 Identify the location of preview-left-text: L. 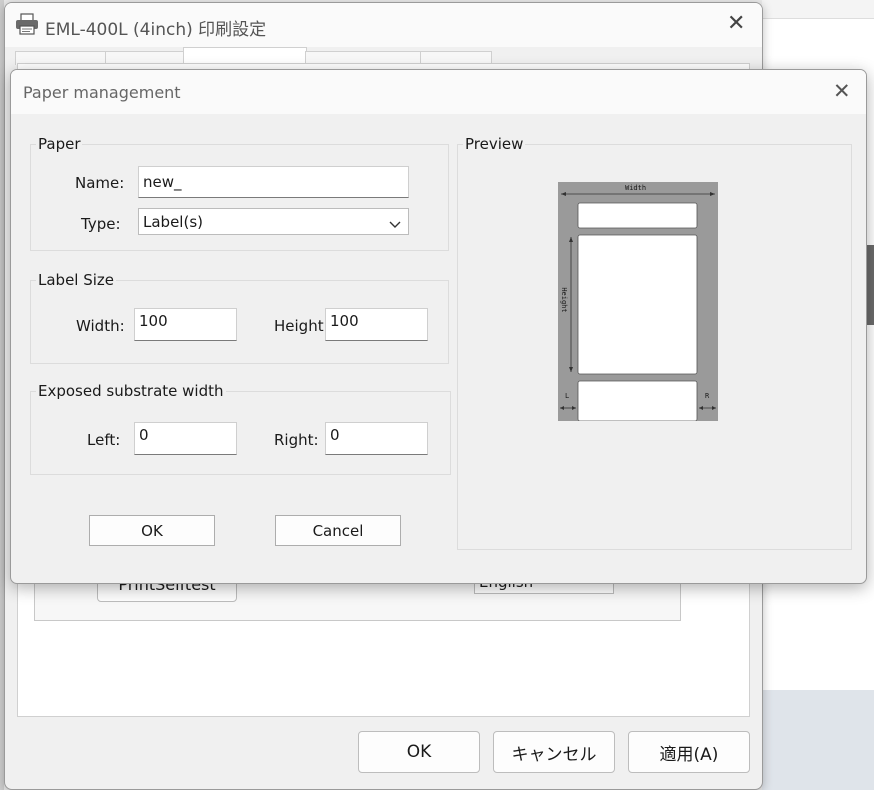
(567, 396).